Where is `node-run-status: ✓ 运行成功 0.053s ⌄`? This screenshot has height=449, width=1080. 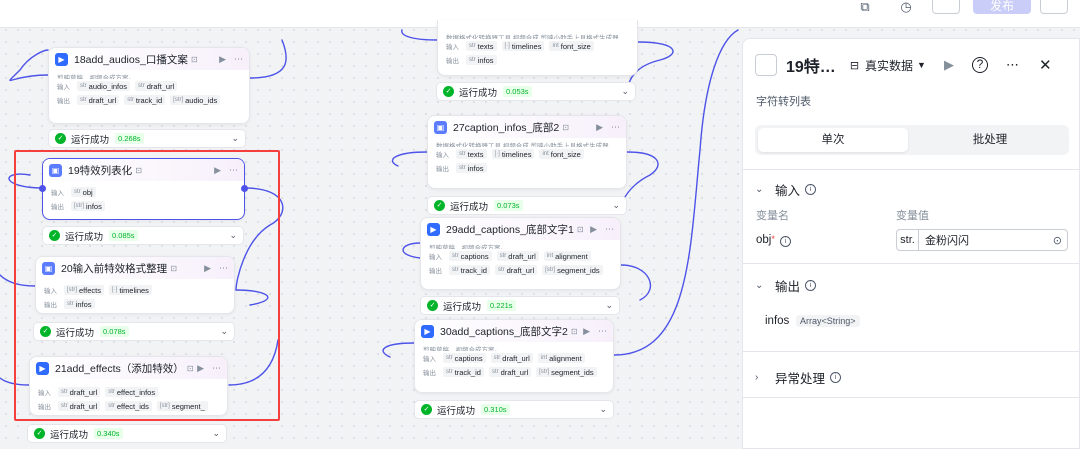 node-run-status: ✓ 运行成功 0.053s ⌄ is located at coordinates (536, 91).